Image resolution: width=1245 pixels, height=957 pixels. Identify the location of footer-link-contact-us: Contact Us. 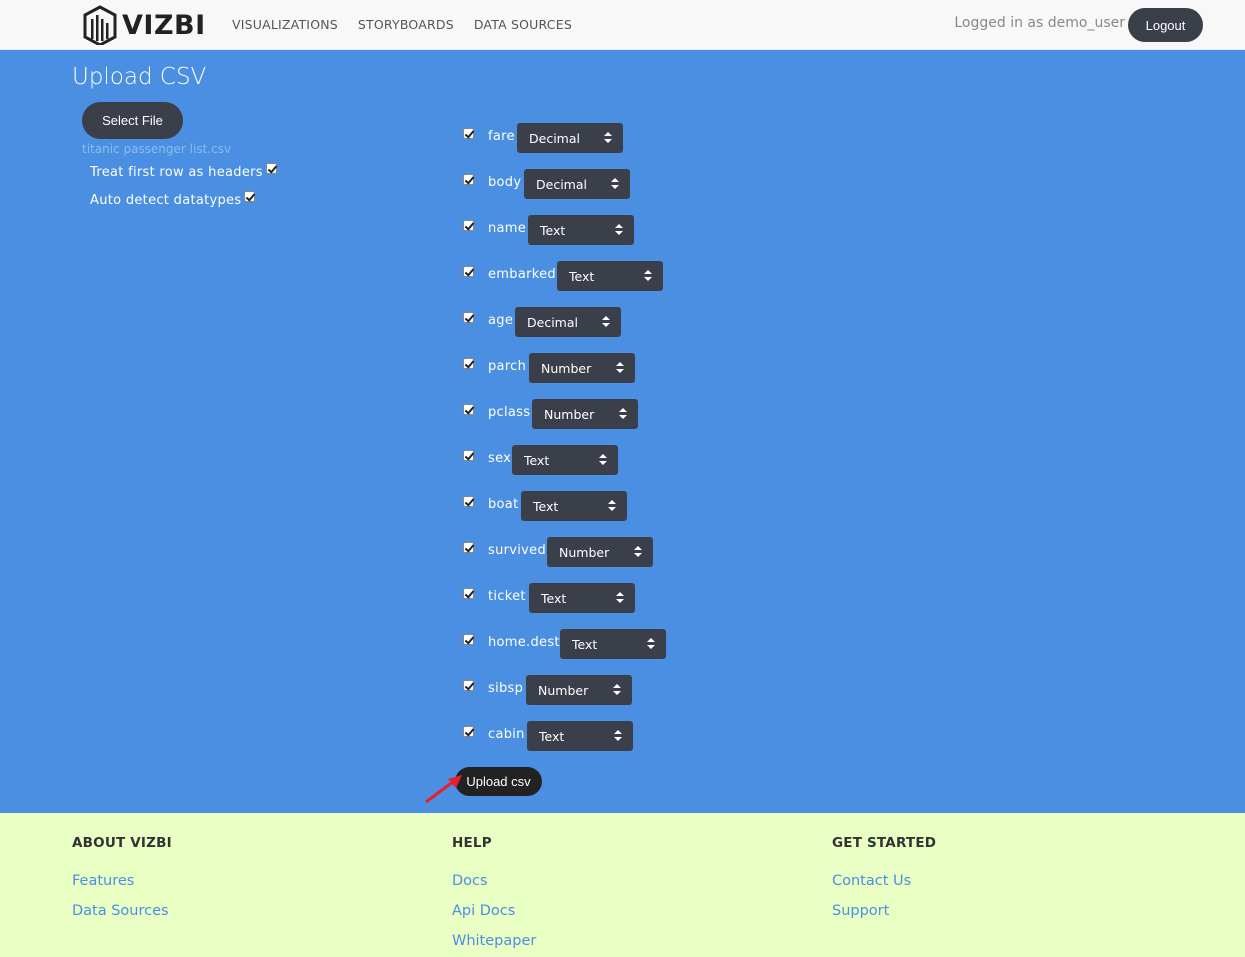
(884, 881).